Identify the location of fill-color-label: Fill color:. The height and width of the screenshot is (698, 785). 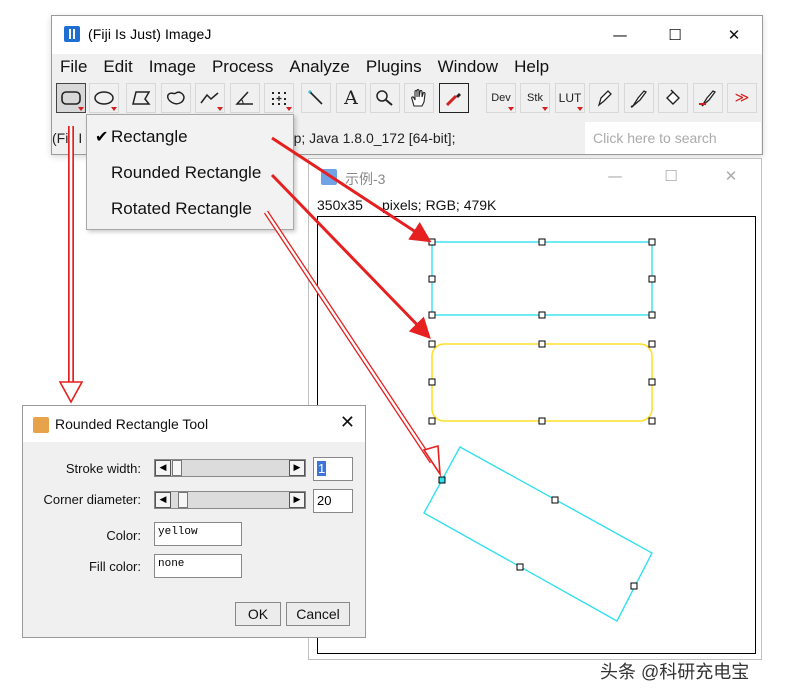
(114, 566).